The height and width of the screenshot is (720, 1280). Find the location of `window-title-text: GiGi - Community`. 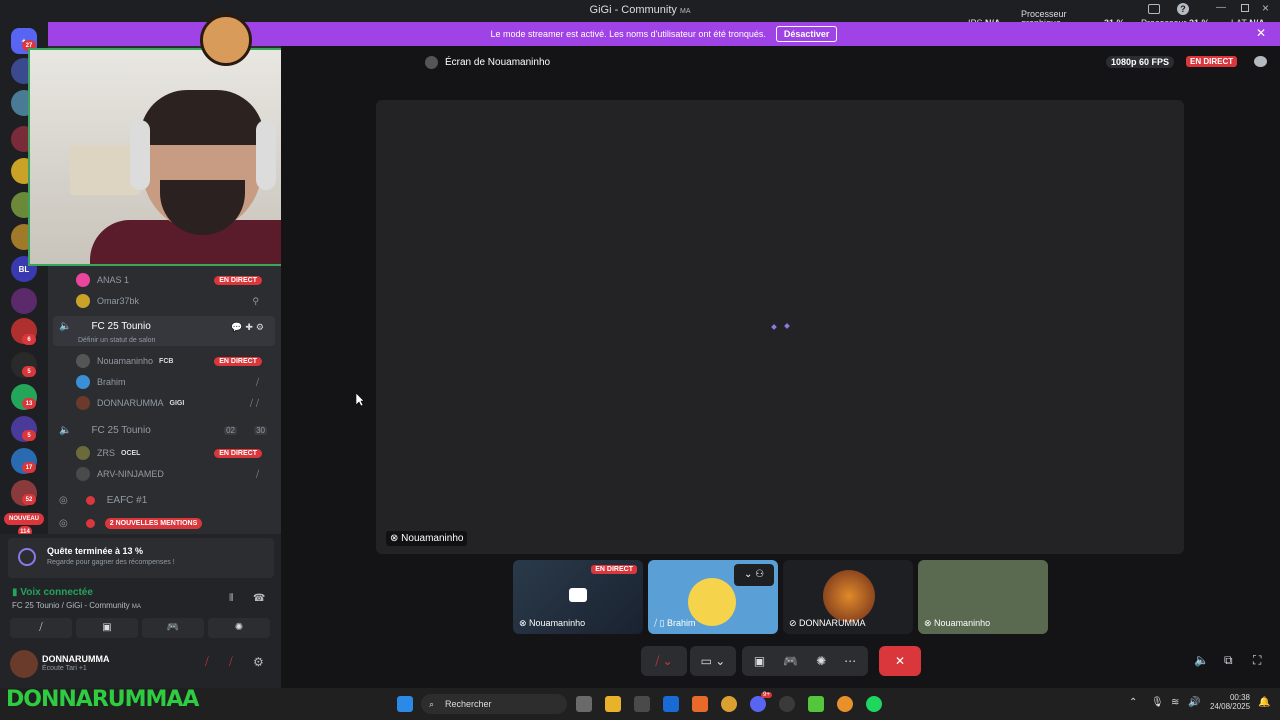

window-title-text: GiGi - Community is located at coordinates (633, 10).